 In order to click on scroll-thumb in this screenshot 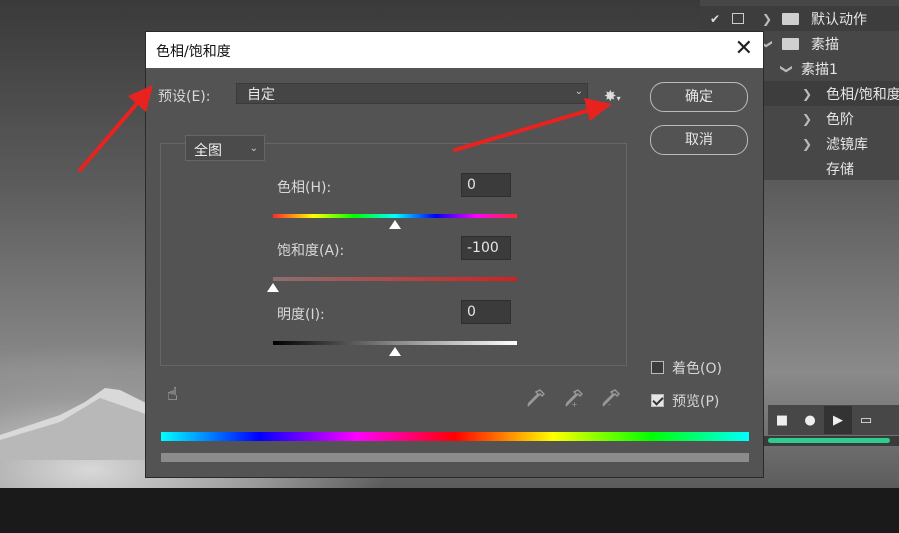, I will do `click(829, 440)`.